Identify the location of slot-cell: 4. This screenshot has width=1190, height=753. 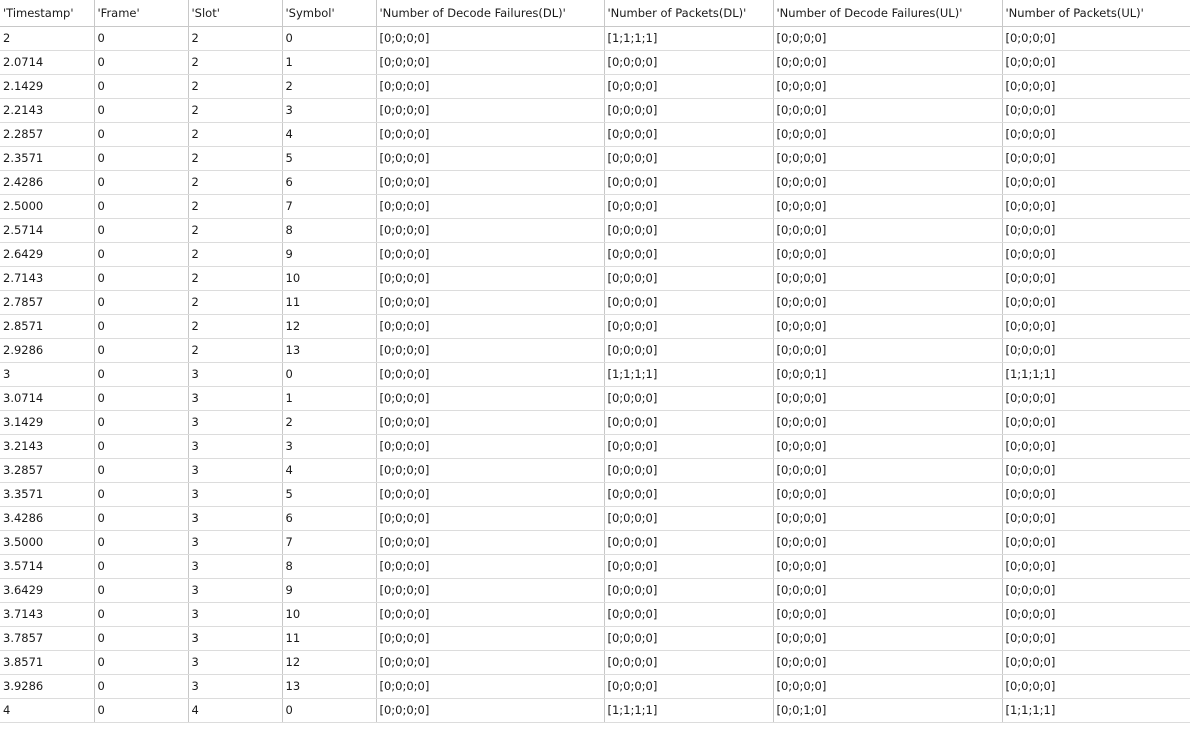
(235, 710).